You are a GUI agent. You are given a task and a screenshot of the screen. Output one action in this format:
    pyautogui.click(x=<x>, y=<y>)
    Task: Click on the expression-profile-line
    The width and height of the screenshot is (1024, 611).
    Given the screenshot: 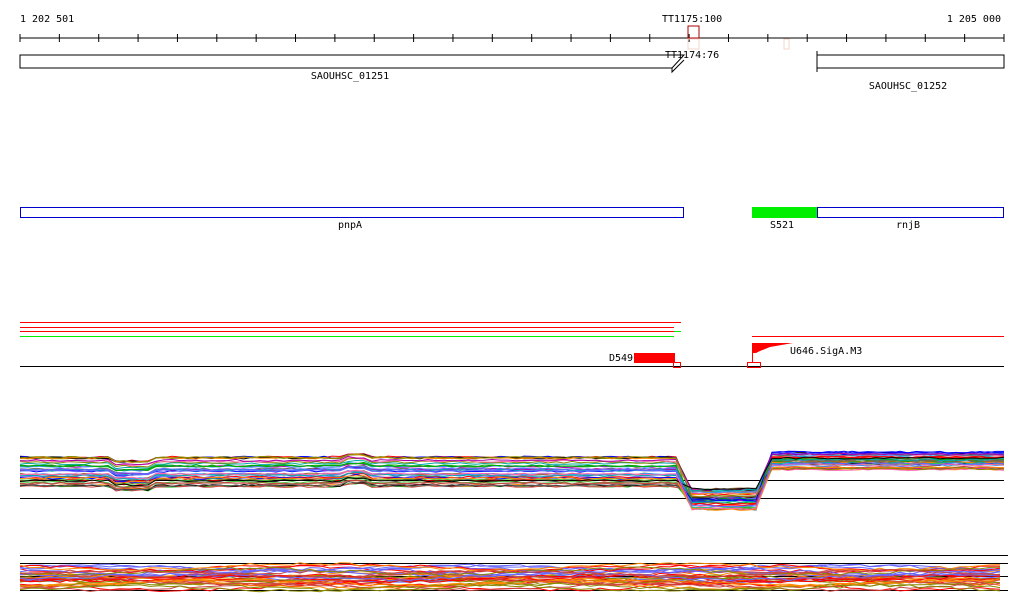 What is the action you would take?
    pyautogui.click(x=512, y=487)
    